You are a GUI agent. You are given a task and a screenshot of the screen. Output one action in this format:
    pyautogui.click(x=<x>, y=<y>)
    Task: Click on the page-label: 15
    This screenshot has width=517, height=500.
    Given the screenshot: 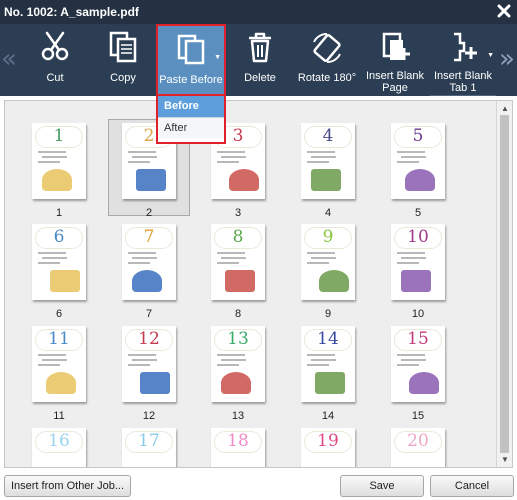 What is the action you would take?
    pyautogui.click(x=418, y=416)
    